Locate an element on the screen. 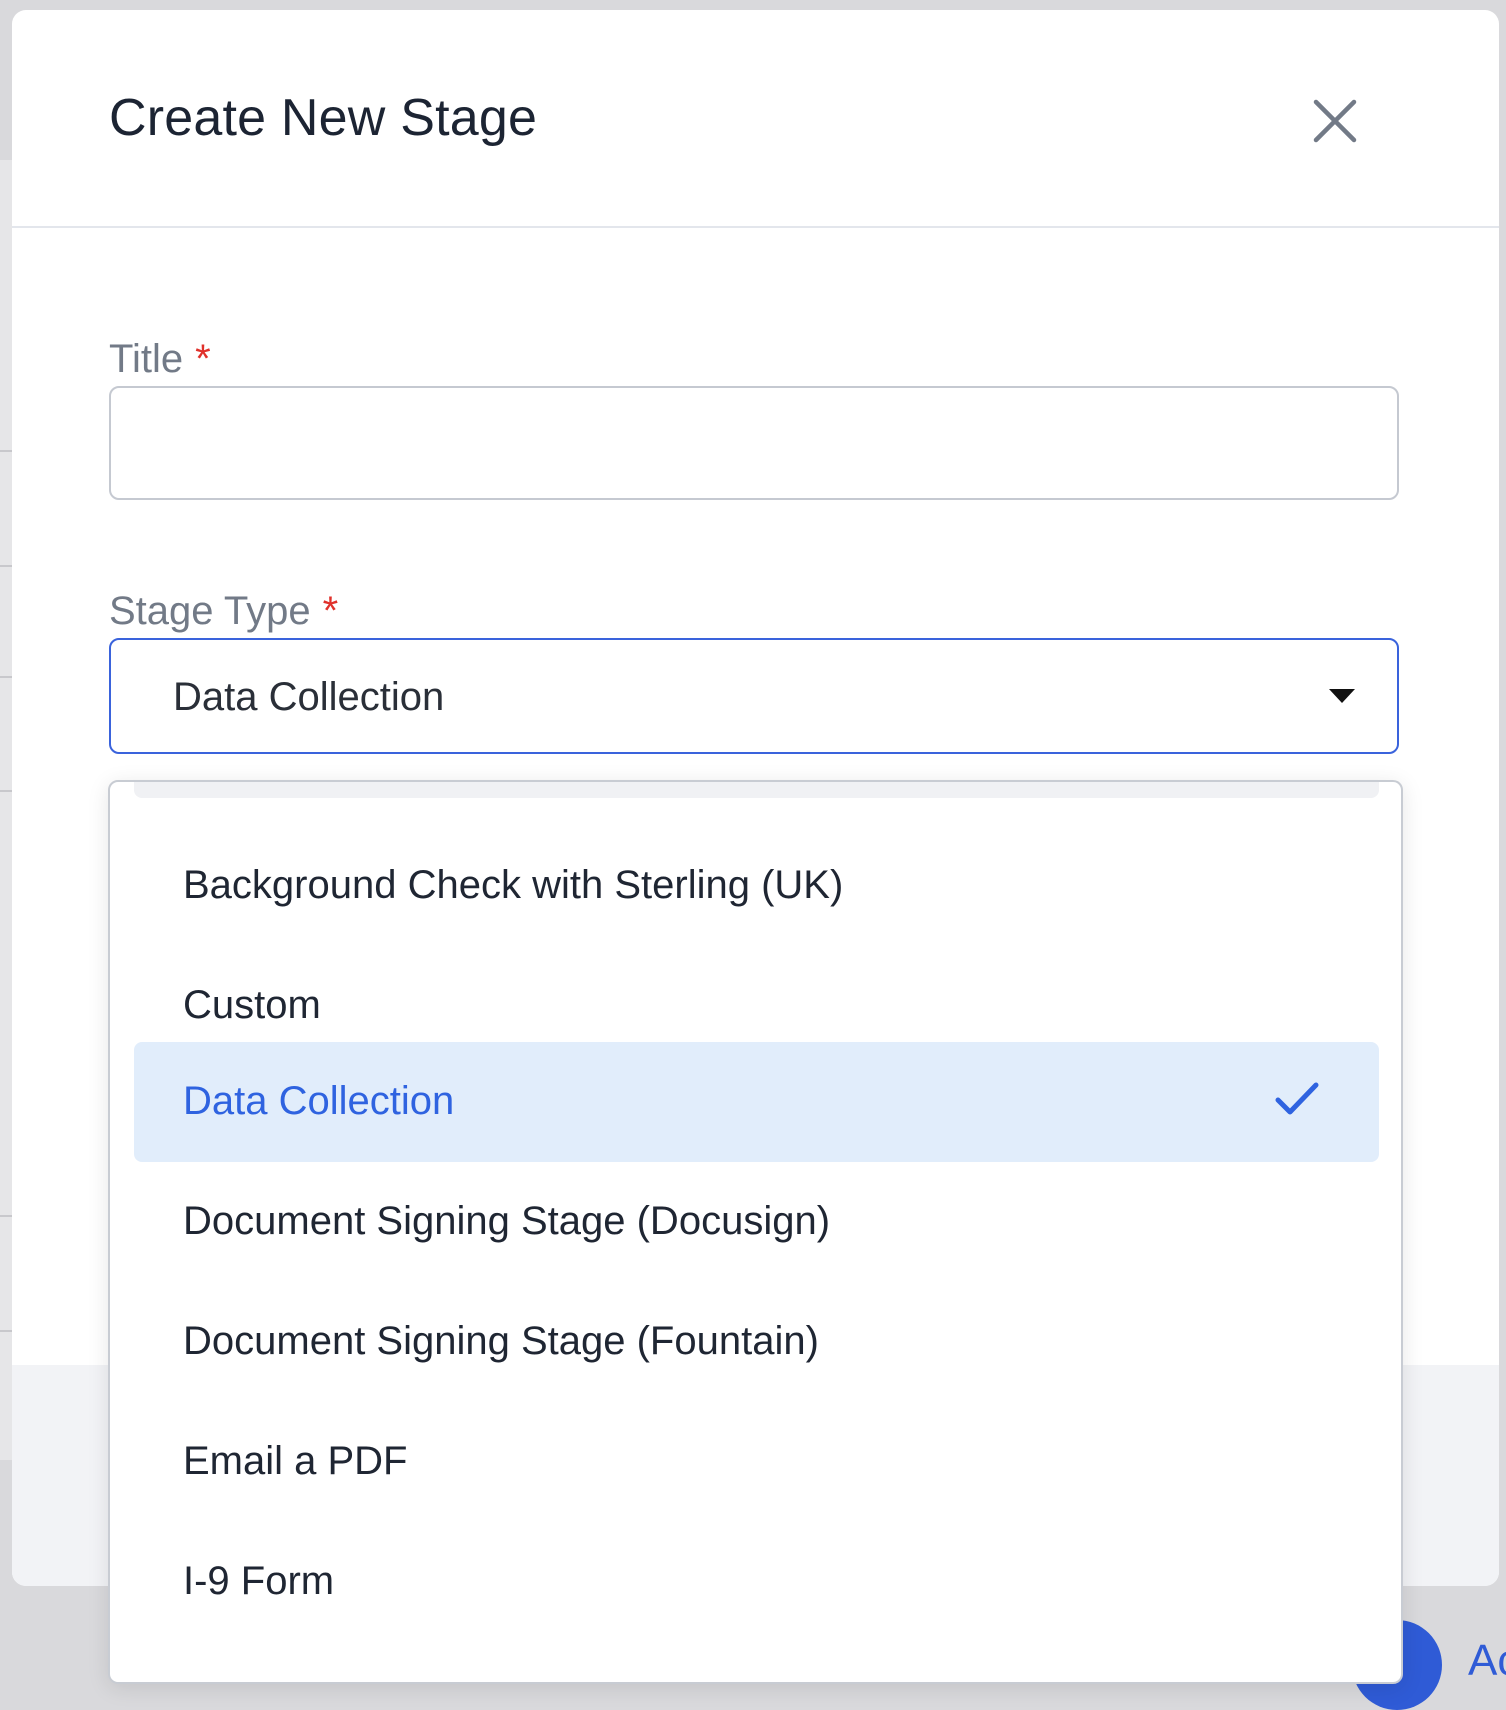 Image resolution: width=1506 pixels, height=1710 pixels. title-input is located at coordinates (754, 443).